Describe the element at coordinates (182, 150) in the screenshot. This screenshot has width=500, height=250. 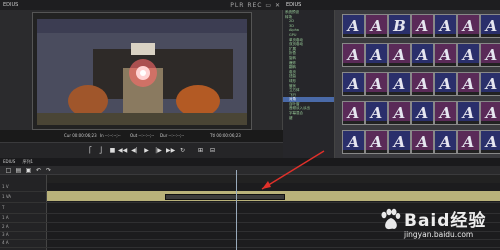
I see `loop-icon: ↻` at that location.